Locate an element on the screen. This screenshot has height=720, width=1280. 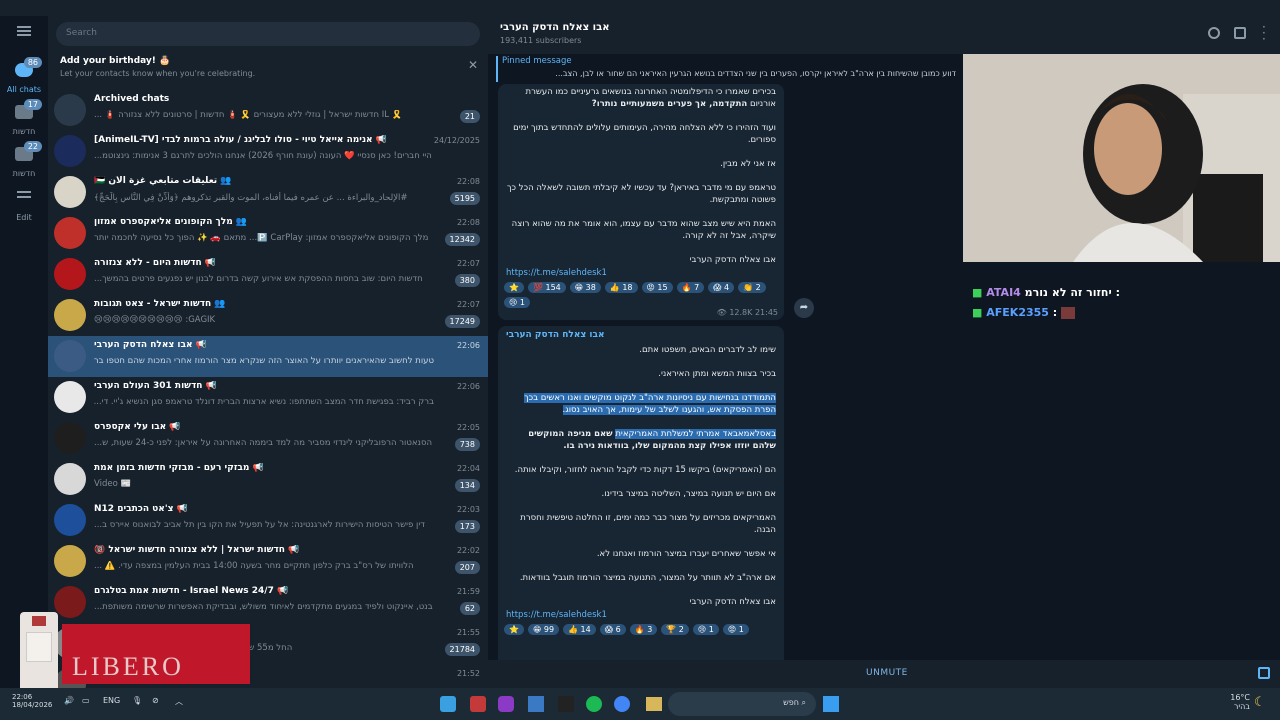
app-icon is located at coordinates (478, 704).